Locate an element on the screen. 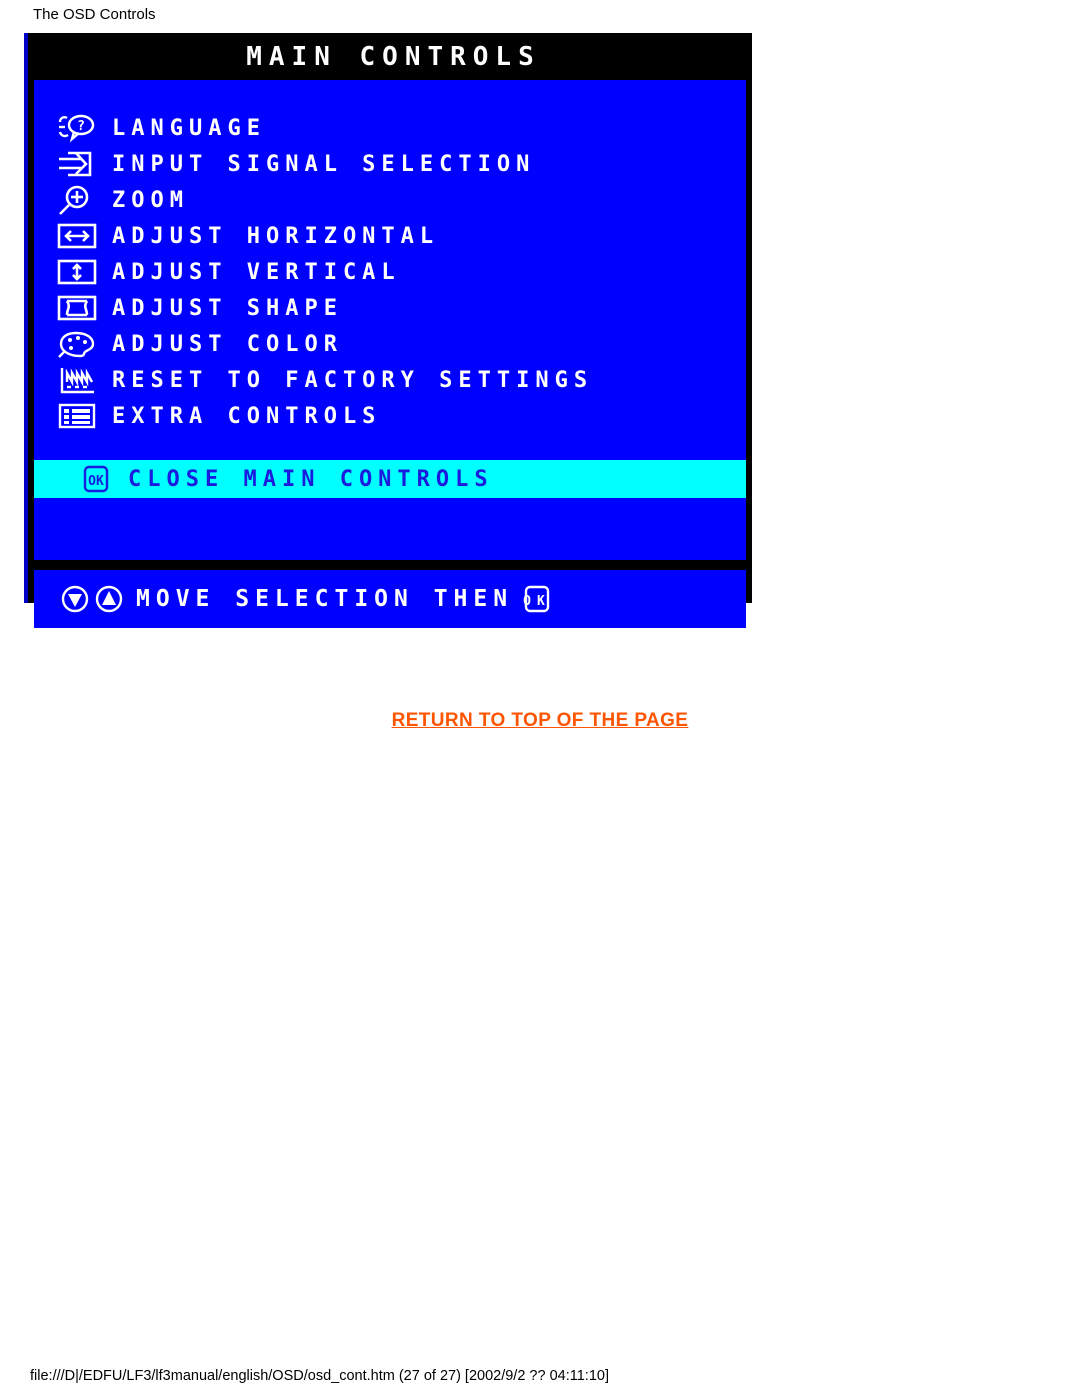 The width and height of the screenshot is (1080, 1397). list-lines-icon is located at coordinates (84, 416).